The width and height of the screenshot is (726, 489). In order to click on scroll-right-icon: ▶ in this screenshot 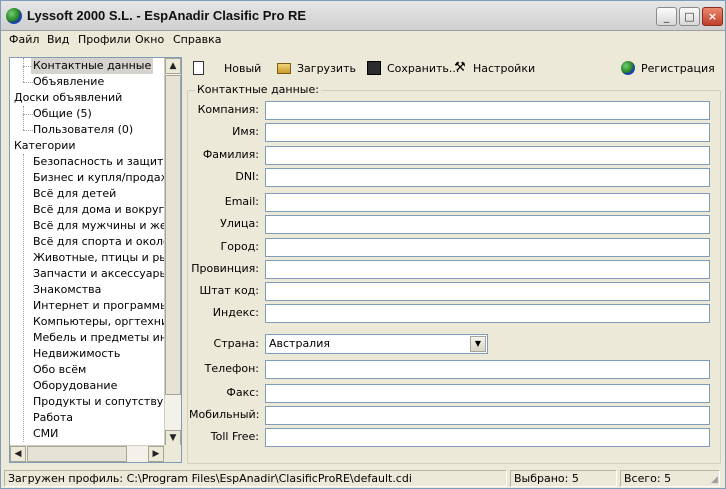, I will do `click(156, 454)`.